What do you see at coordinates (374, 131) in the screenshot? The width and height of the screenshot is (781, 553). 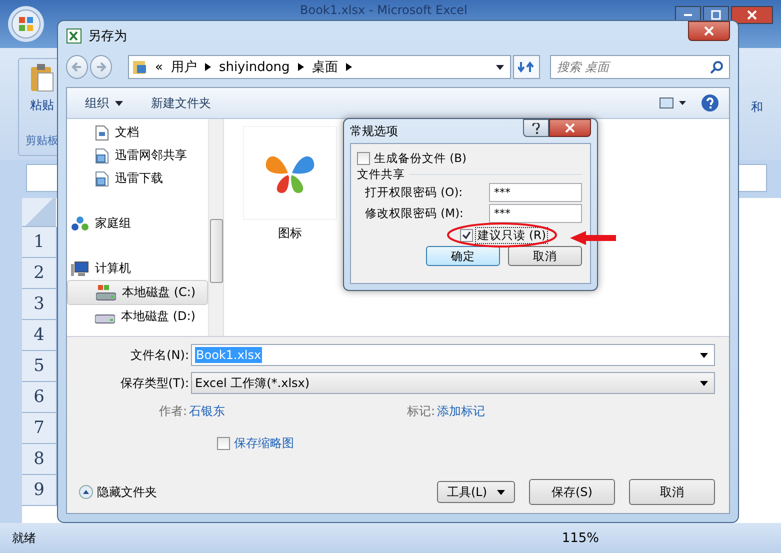 I see `dialog-title: 常规选项` at bounding box center [374, 131].